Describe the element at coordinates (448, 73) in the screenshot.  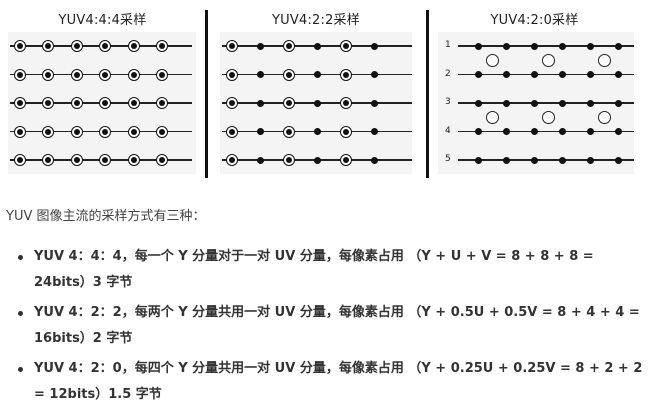
I see `row-number: 2` at that location.